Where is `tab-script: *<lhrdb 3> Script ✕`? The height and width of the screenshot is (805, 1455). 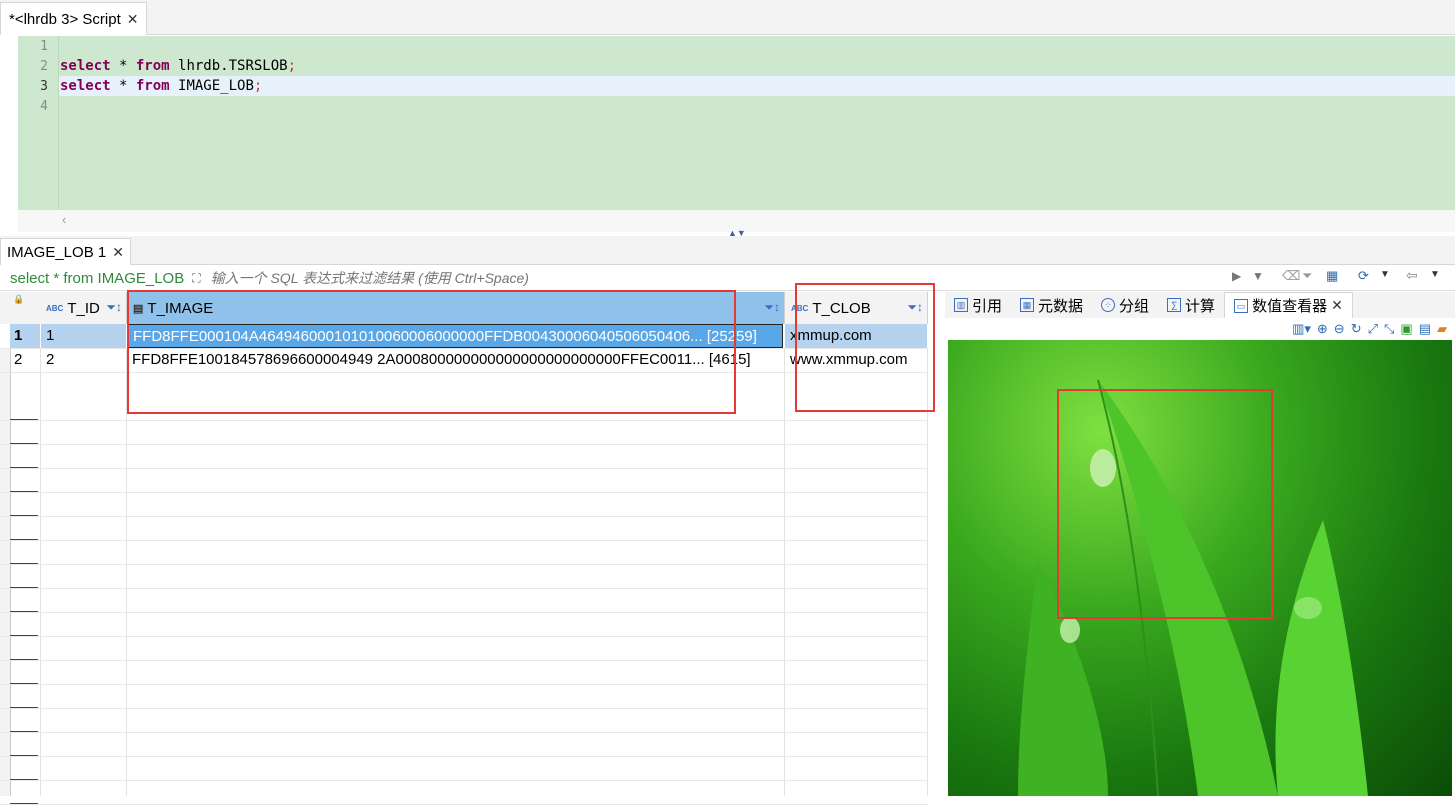
tab-script: *<lhrdb 3> Script ✕ is located at coordinates (74, 18).